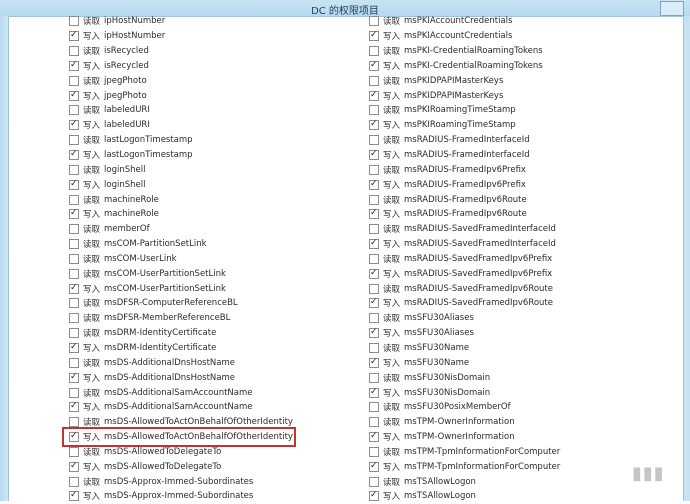 The height and width of the screenshot is (504, 690). What do you see at coordinates (219, 155) in the screenshot?
I see `permission-row: 写入lastLogonTimestamp` at bounding box center [219, 155].